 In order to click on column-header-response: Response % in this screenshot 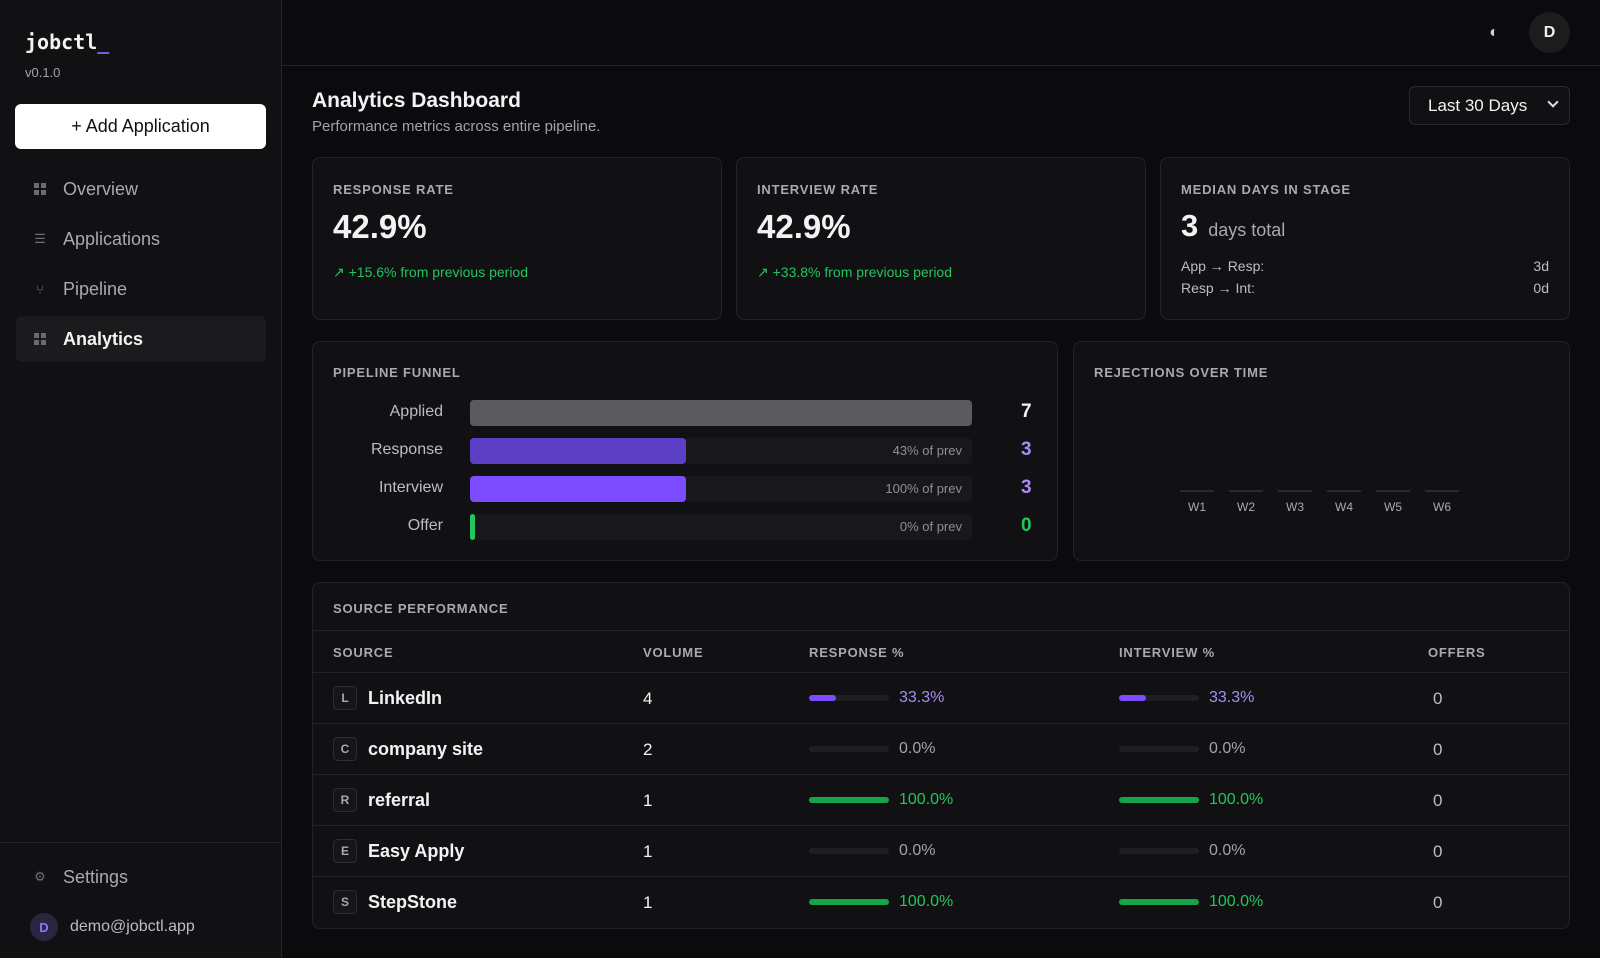, I will do `click(857, 652)`.